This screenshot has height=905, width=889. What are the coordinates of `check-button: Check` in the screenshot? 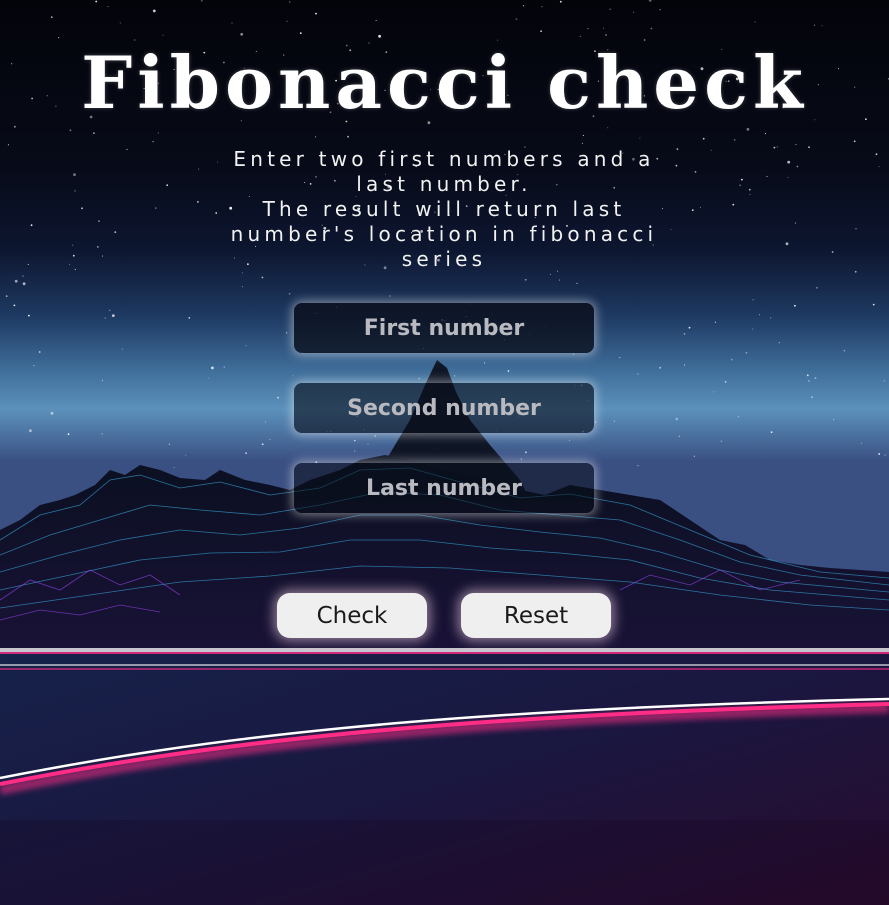 It's located at (352, 615).